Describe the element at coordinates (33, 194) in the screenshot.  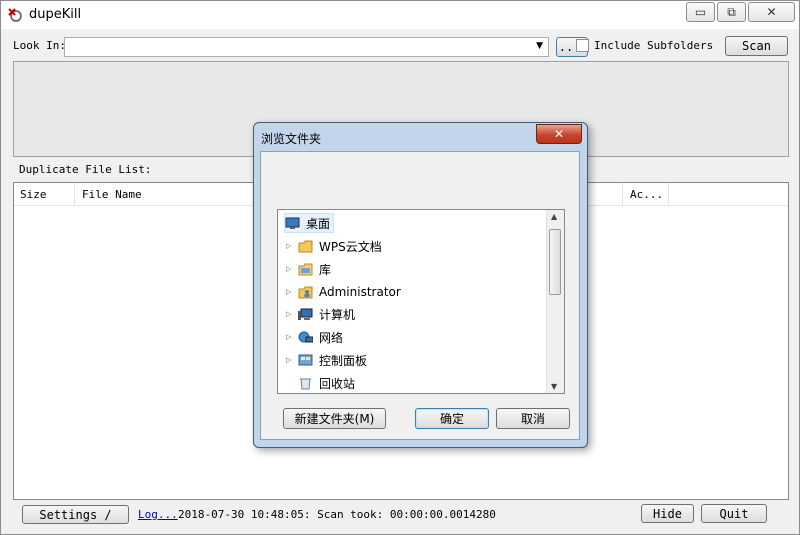
I see `column-size: Size` at that location.